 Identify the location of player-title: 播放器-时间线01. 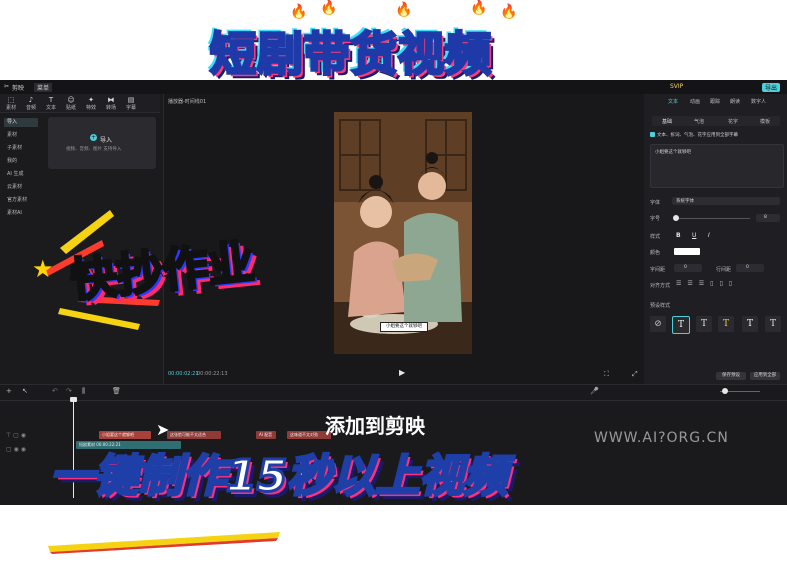
(187, 102).